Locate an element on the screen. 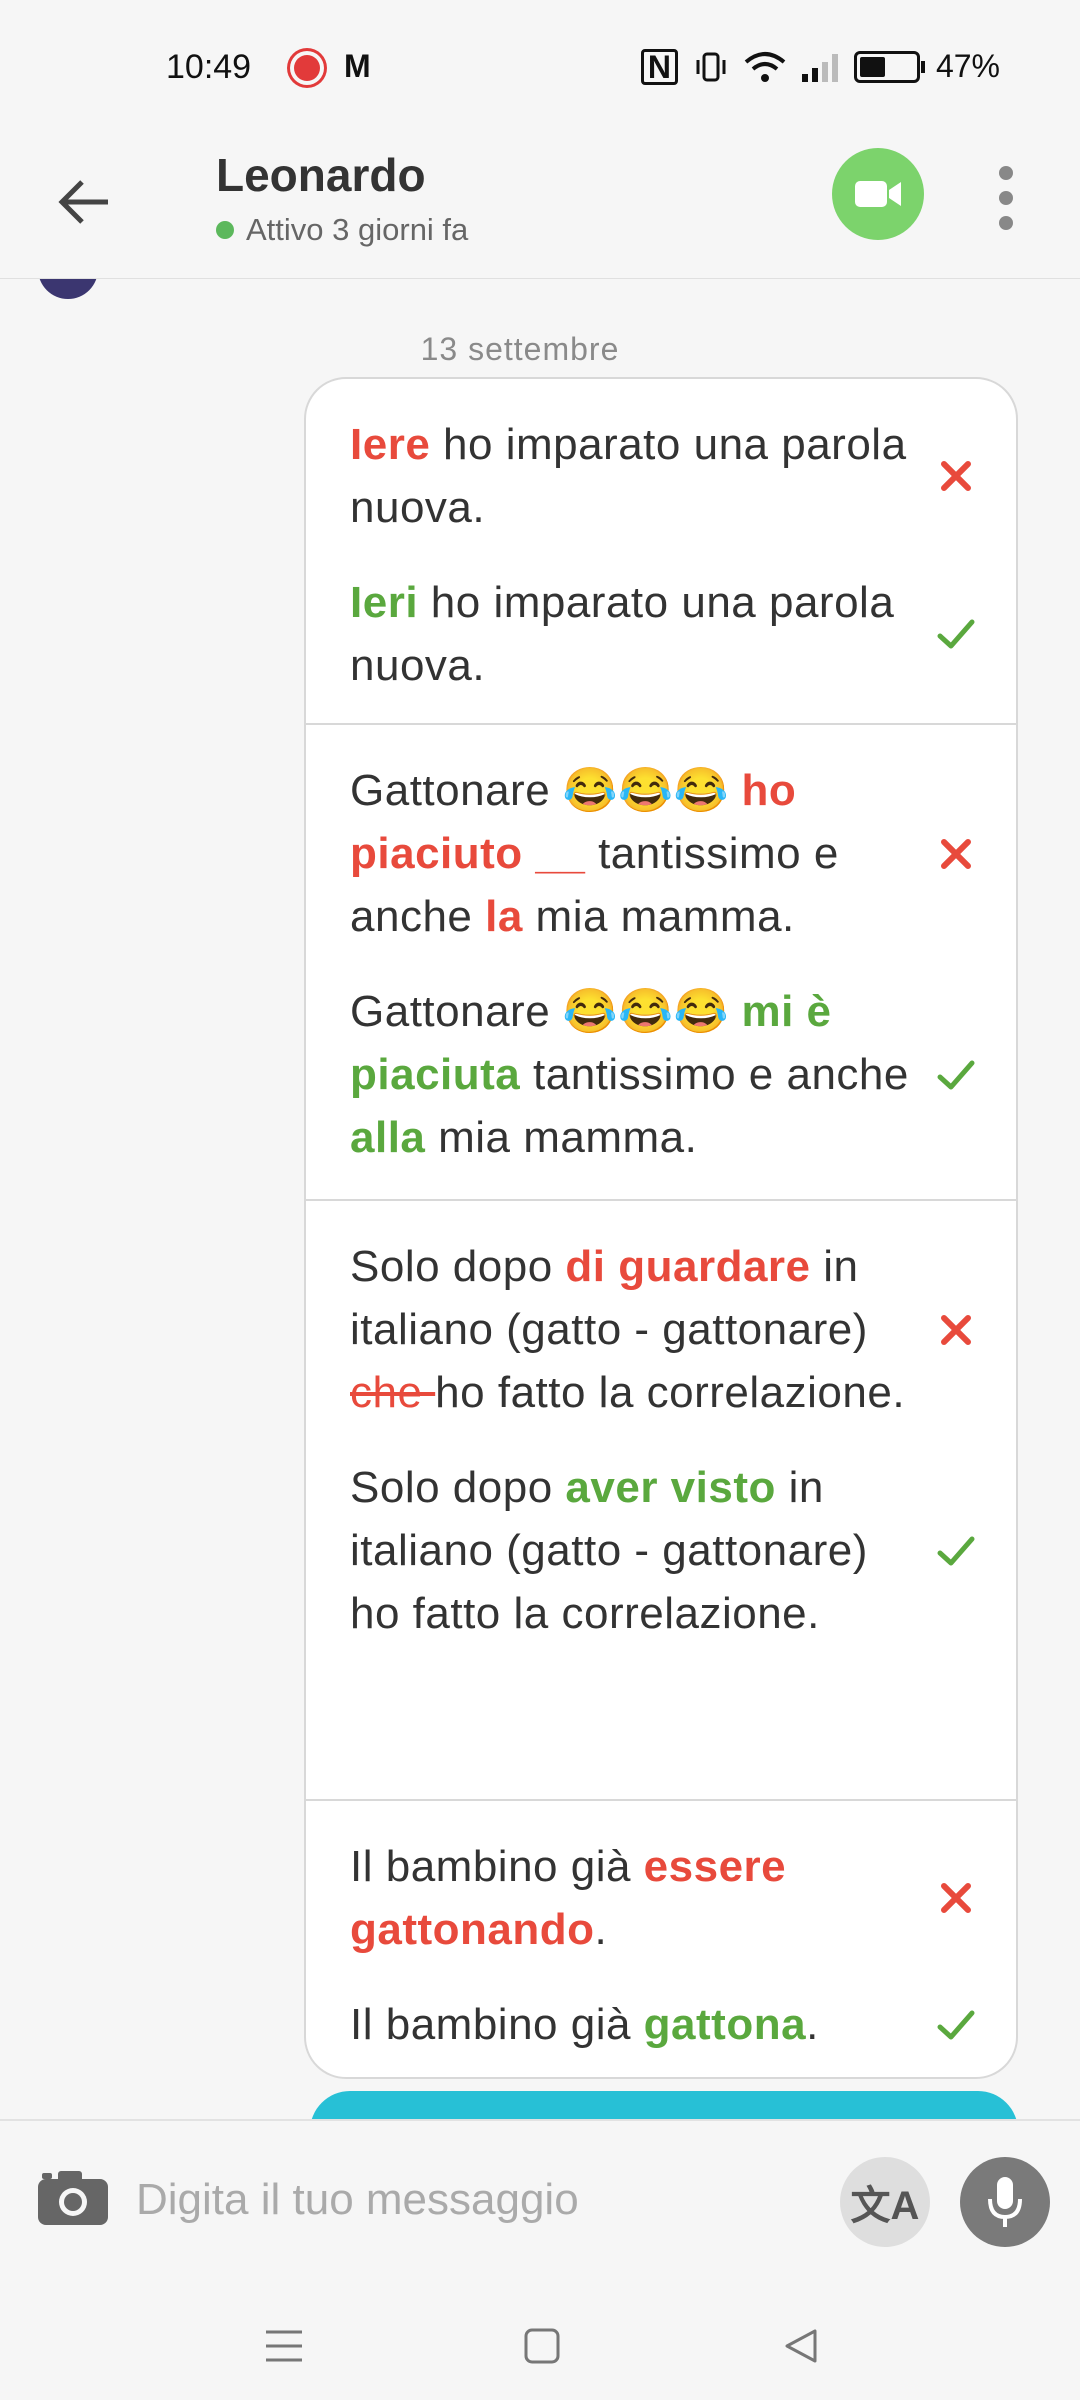  menu-icon is located at coordinates (284, 2346).